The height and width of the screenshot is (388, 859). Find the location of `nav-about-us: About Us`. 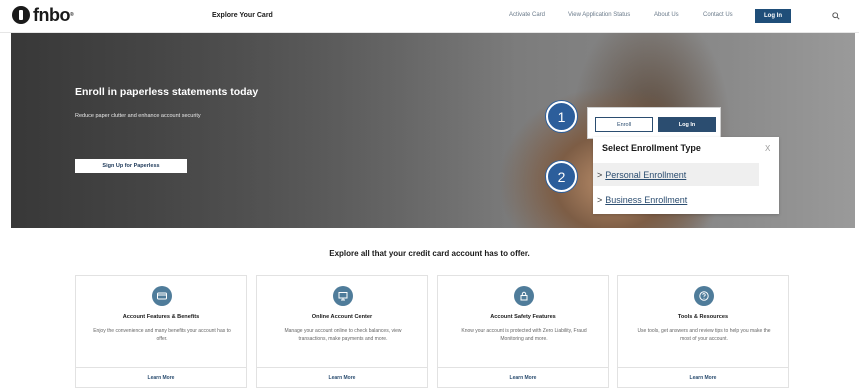

nav-about-us: About Us is located at coordinates (666, 15).